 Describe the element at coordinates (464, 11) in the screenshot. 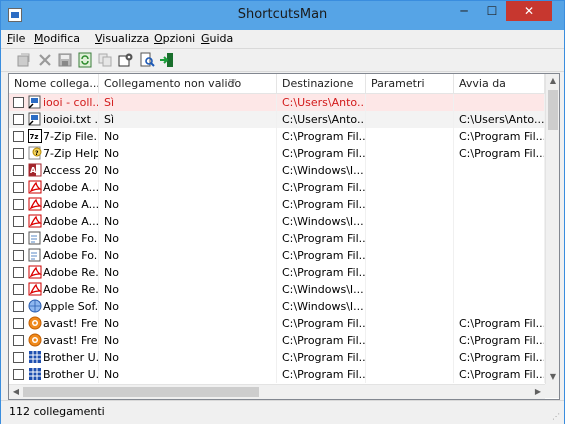

I see `minimize-button: ─` at that location.